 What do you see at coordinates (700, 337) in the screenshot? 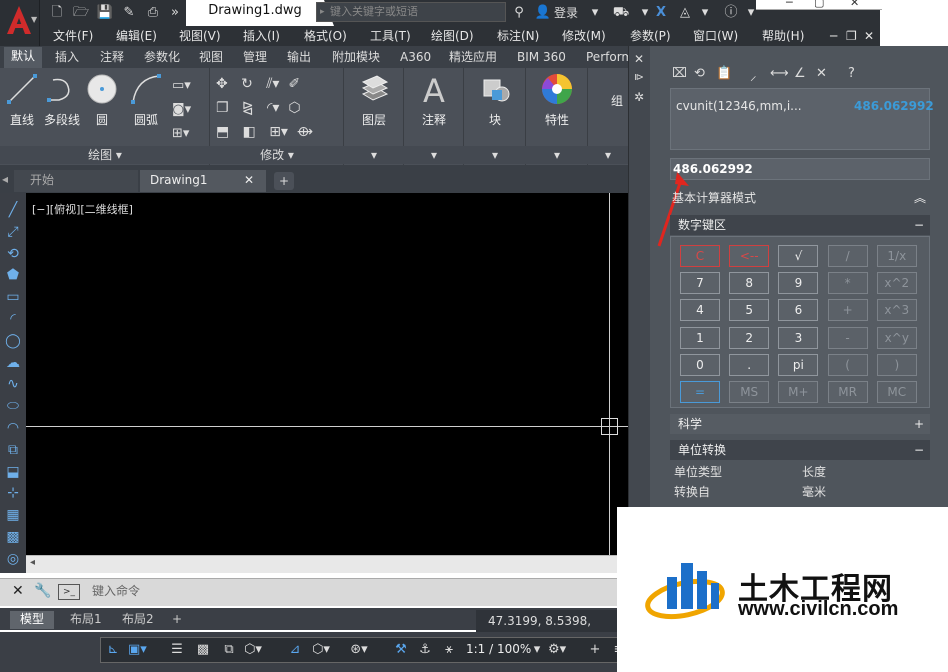
I see `key-1: 1` at bounding box center [700, 337].